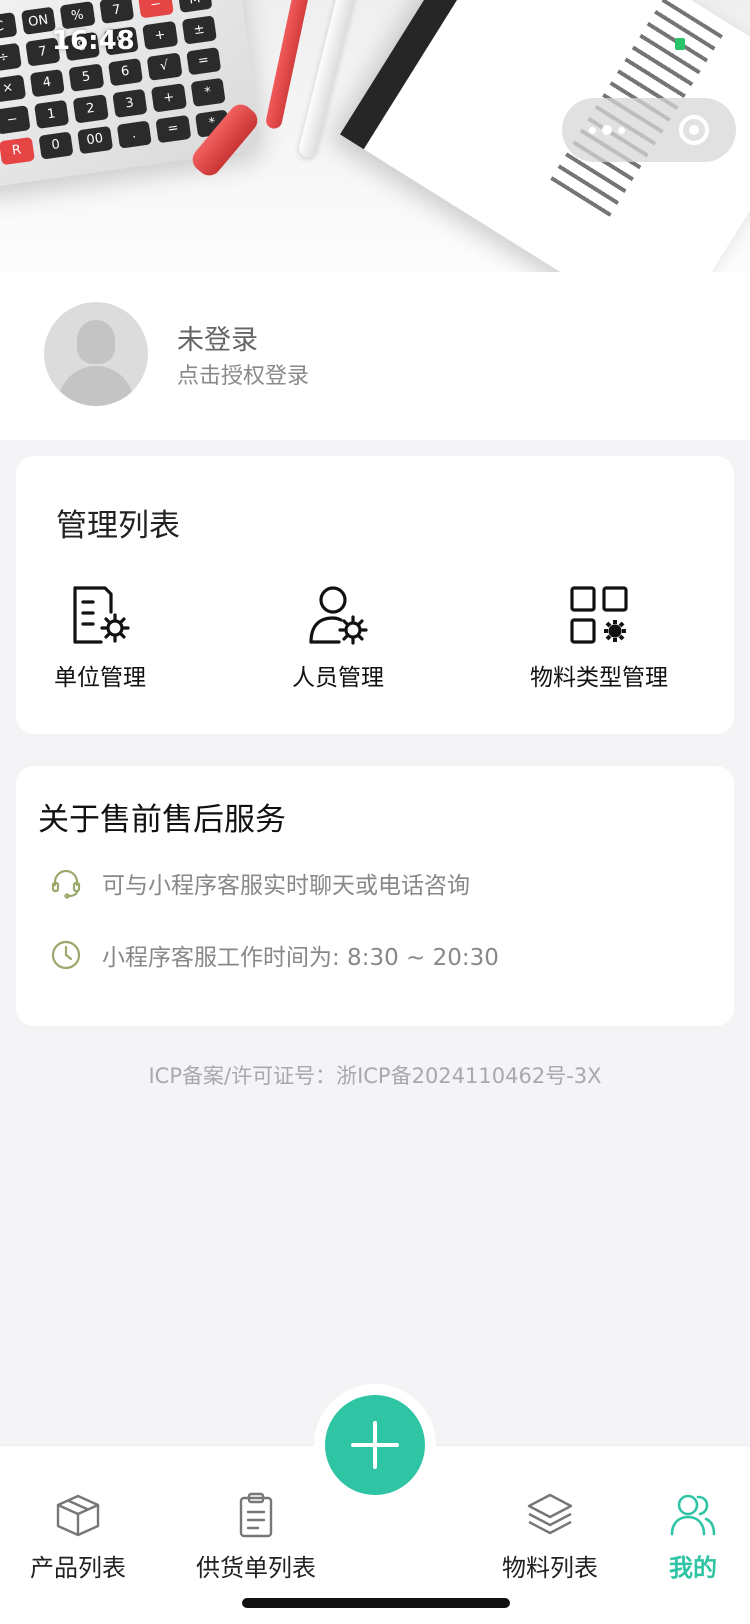 This screenshot has width=750, height=1624. Describe the element at coordinates (338, 615) in the screenshot. I see `user-gear-icon` at that location.